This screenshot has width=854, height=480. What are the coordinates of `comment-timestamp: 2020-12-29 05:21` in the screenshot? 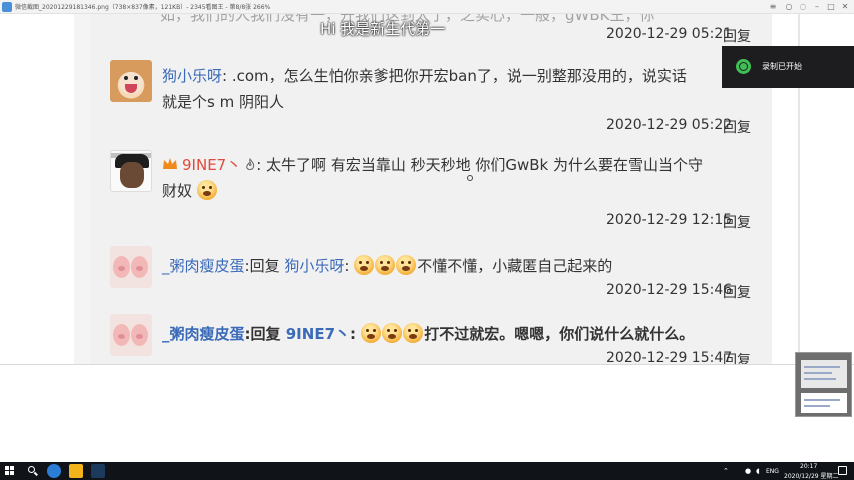 It's located at (669, 34).